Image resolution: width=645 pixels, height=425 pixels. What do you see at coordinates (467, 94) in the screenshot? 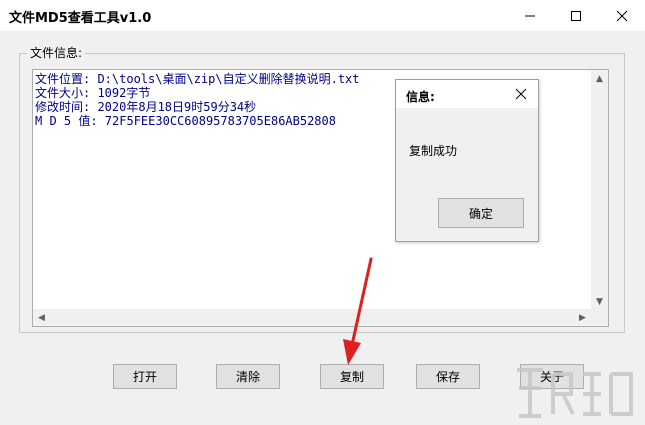
I see `dialog-title-bar: 信息:` at bounding box center [467, 94].